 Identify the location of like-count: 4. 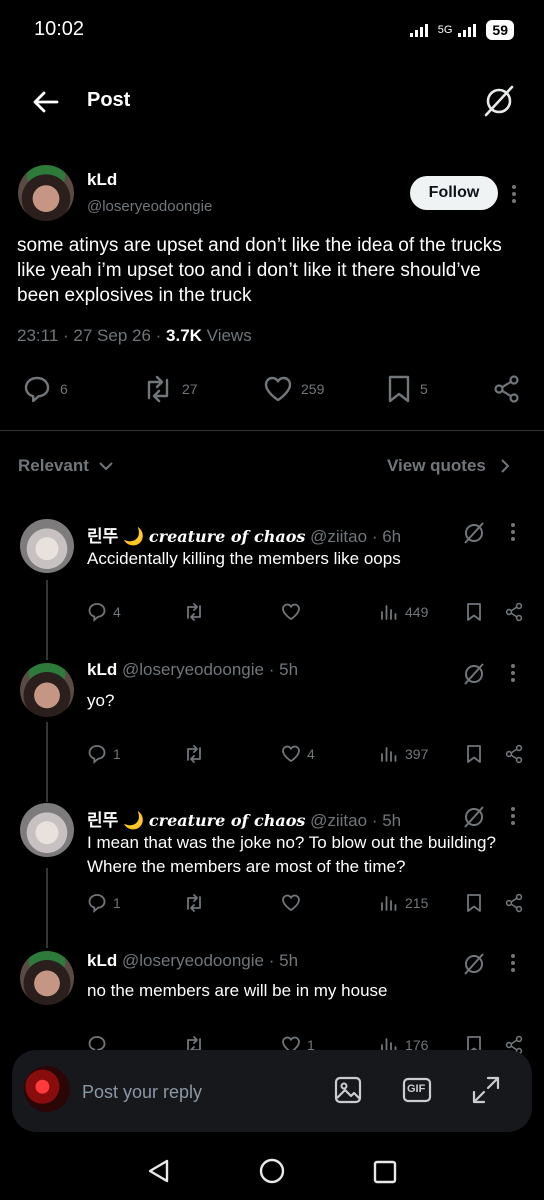
(311, 754).